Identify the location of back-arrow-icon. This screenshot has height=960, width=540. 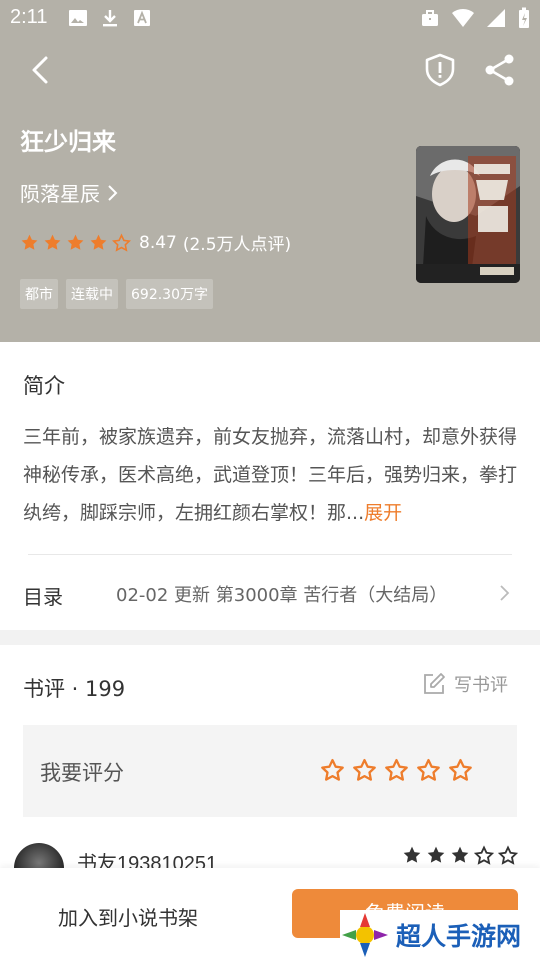
(40, 70).